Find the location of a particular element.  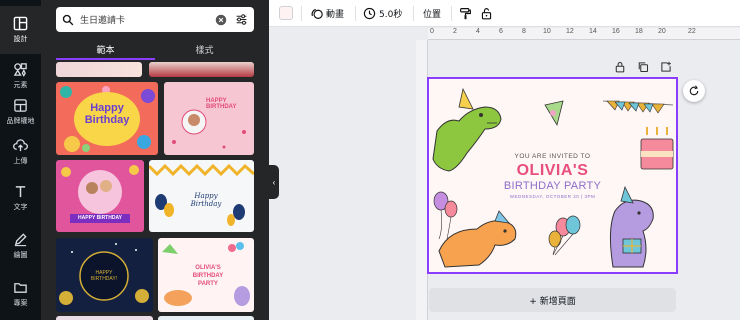

clear-search-icon is located at coordinates (221, 20).